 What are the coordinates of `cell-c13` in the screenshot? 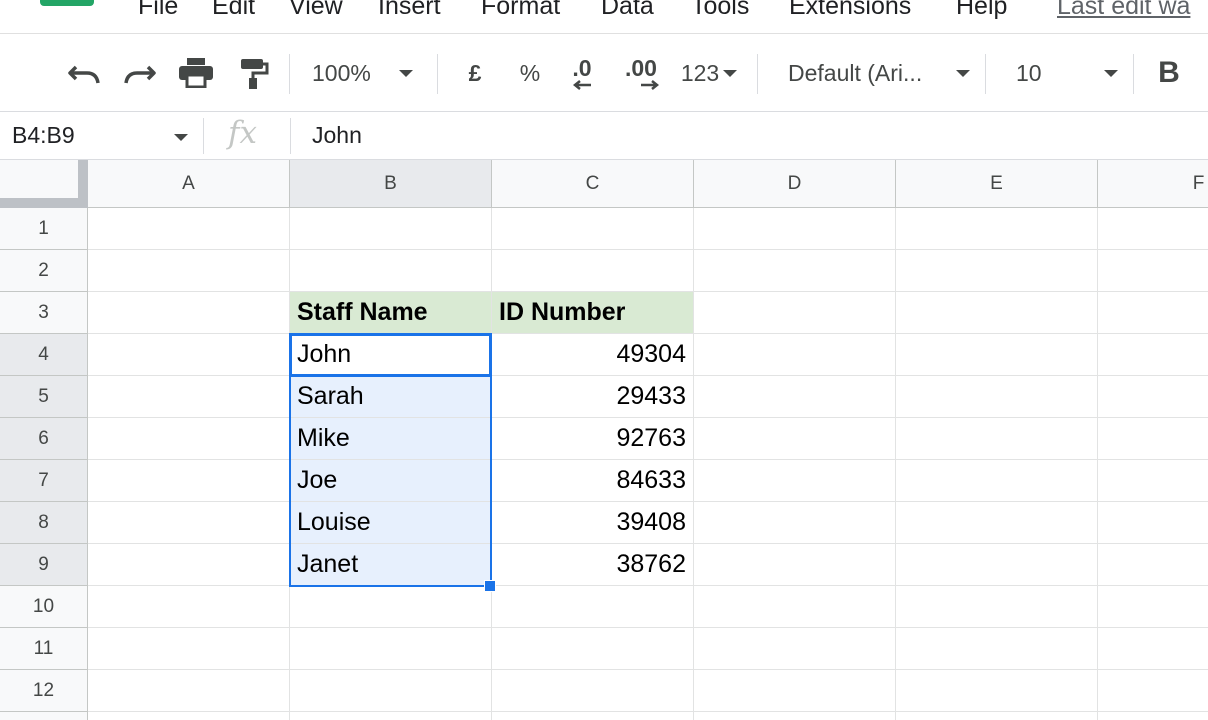 It's located at (593, 716).